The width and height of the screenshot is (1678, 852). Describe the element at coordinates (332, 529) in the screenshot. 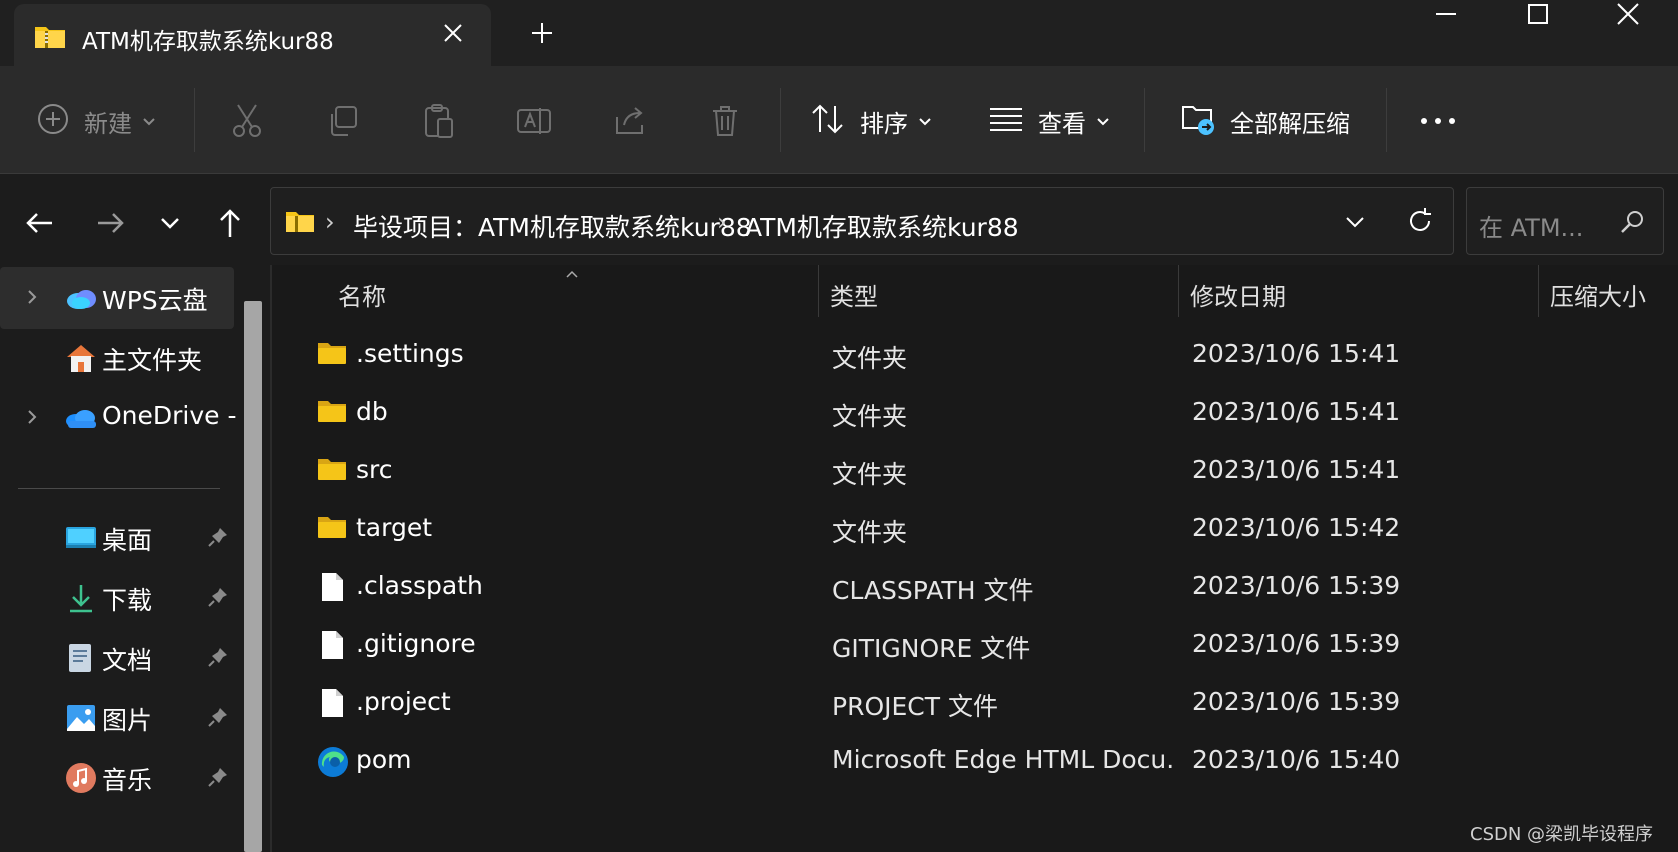

I see `folder-icon` at that location.